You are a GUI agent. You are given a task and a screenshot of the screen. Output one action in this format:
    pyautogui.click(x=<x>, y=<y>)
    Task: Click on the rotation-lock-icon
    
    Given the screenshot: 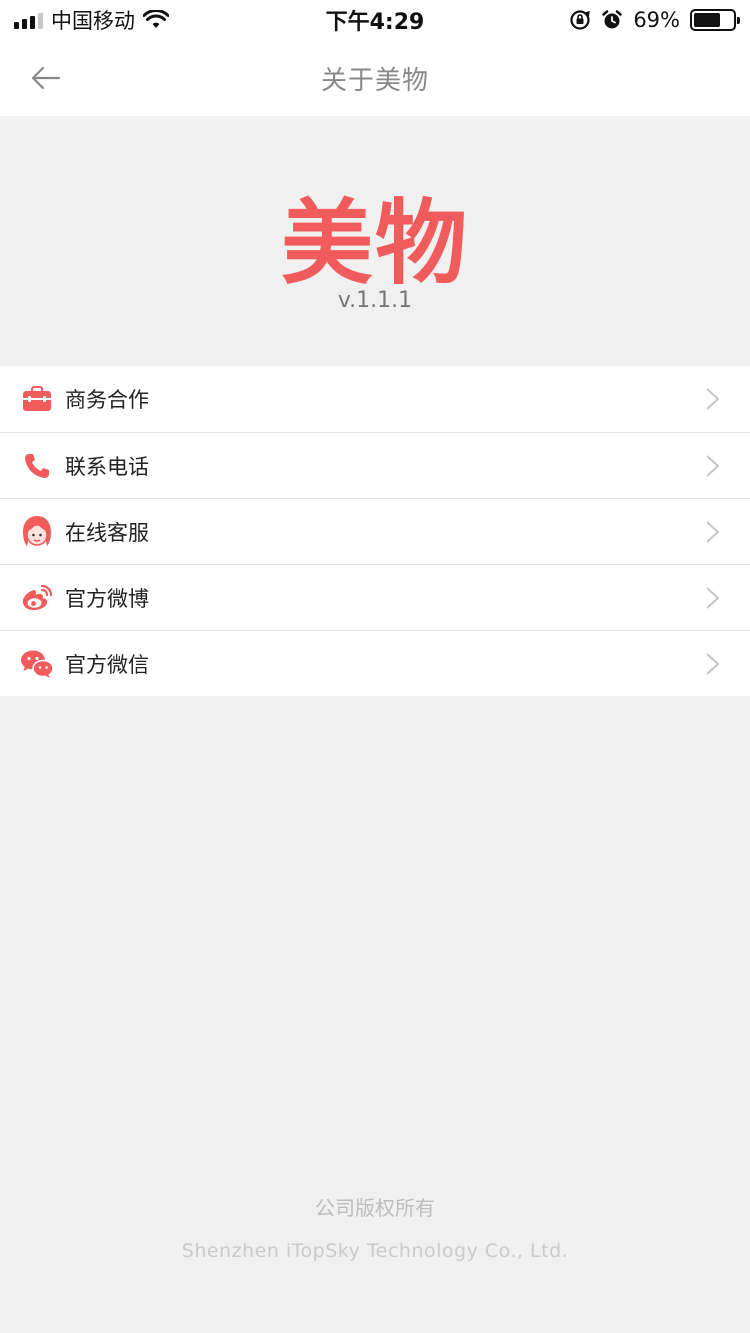 What is the action you would take?
    pyautogui.click(x=580, y=20)
    